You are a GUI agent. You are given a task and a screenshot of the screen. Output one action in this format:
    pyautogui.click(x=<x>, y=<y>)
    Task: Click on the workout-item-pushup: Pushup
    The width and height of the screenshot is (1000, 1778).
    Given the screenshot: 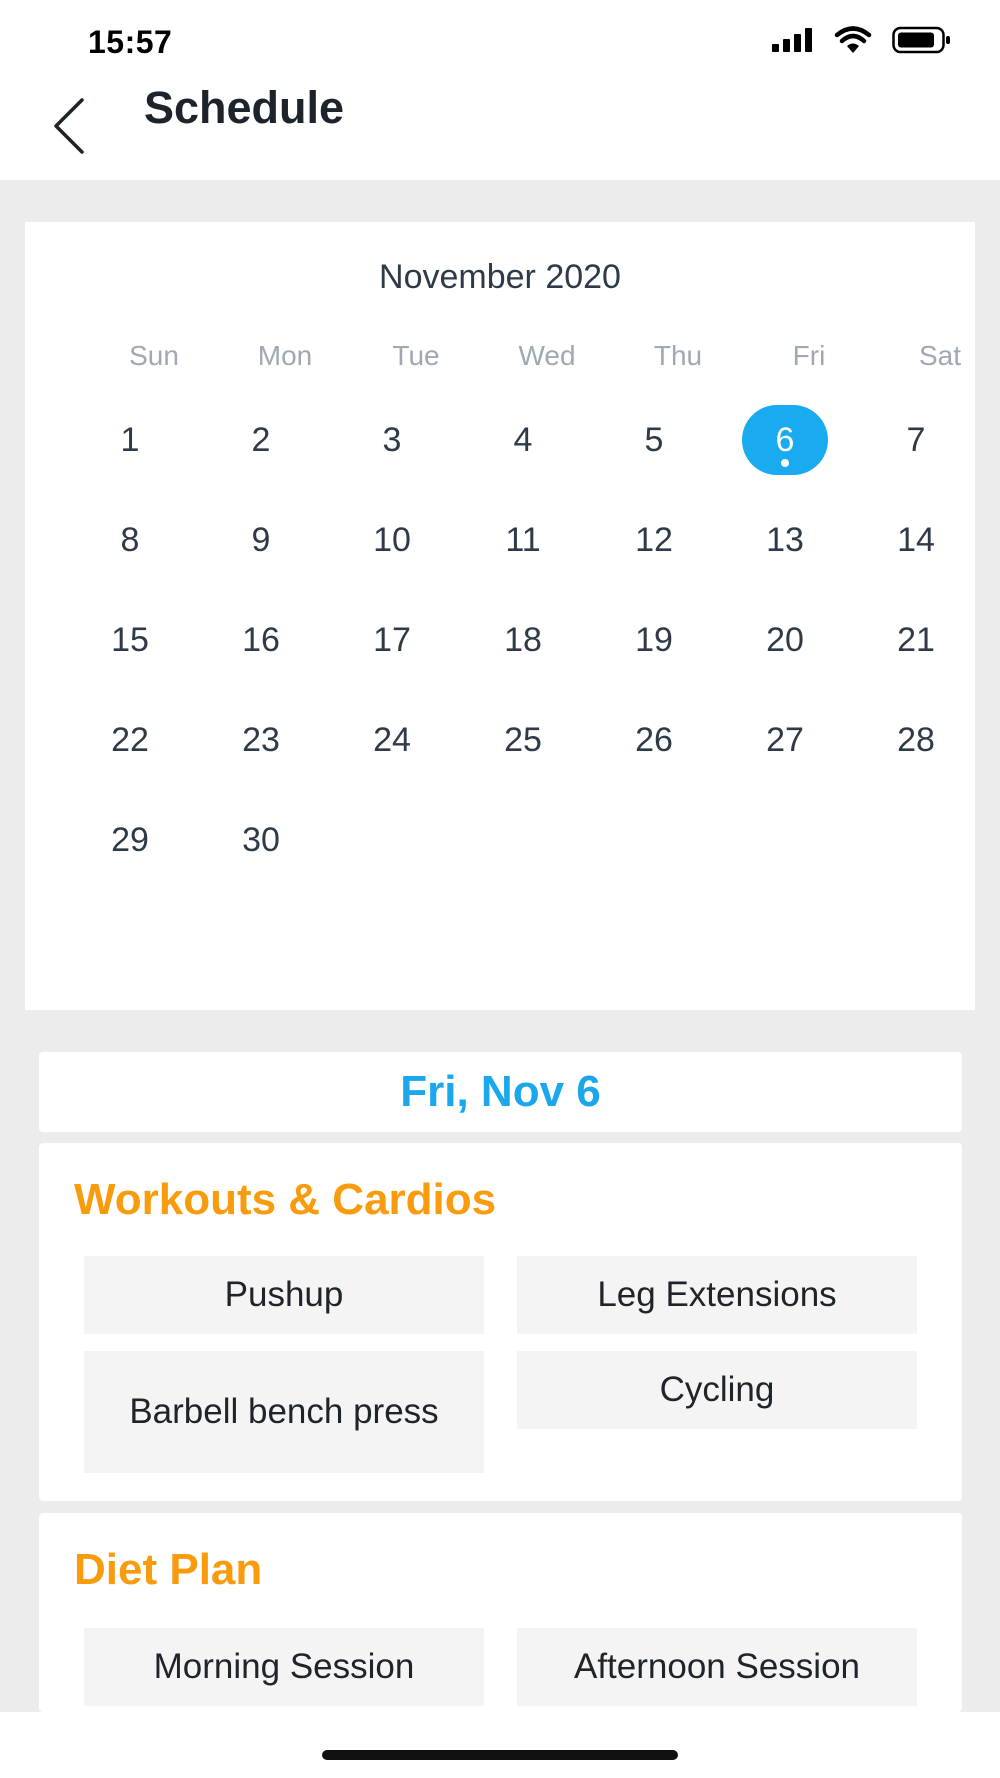 What is the action you would take?
    pyautogui.click(x=284, y=1295)
    